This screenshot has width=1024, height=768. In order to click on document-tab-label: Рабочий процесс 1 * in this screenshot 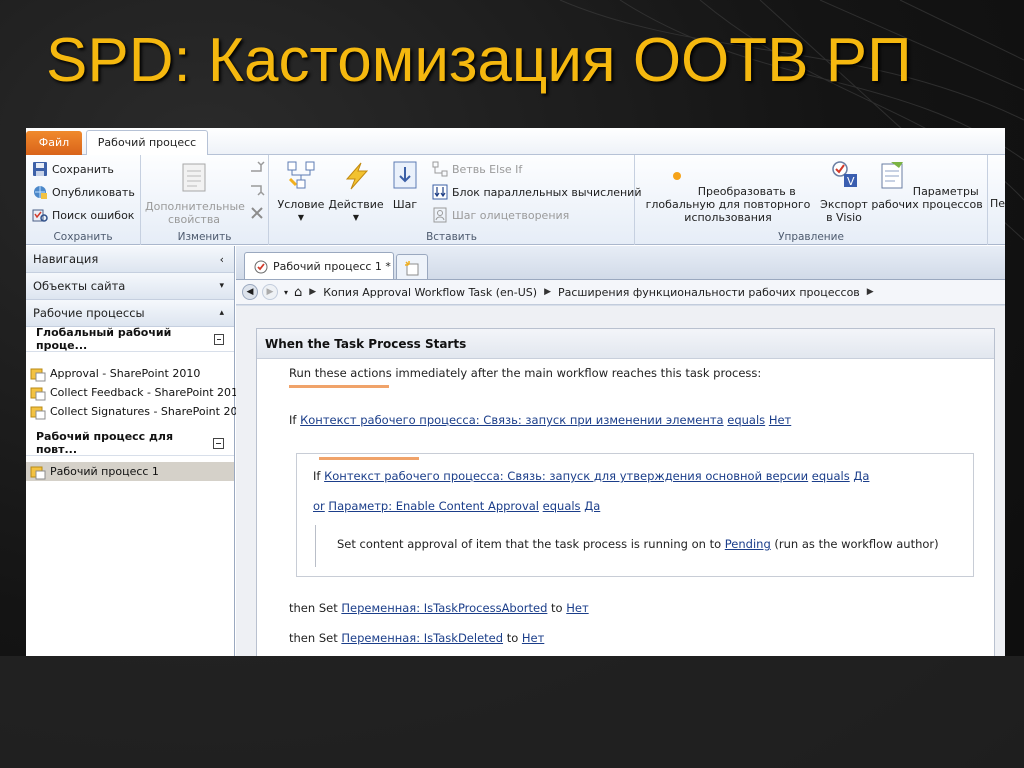, I will do `click(332, 266)`.